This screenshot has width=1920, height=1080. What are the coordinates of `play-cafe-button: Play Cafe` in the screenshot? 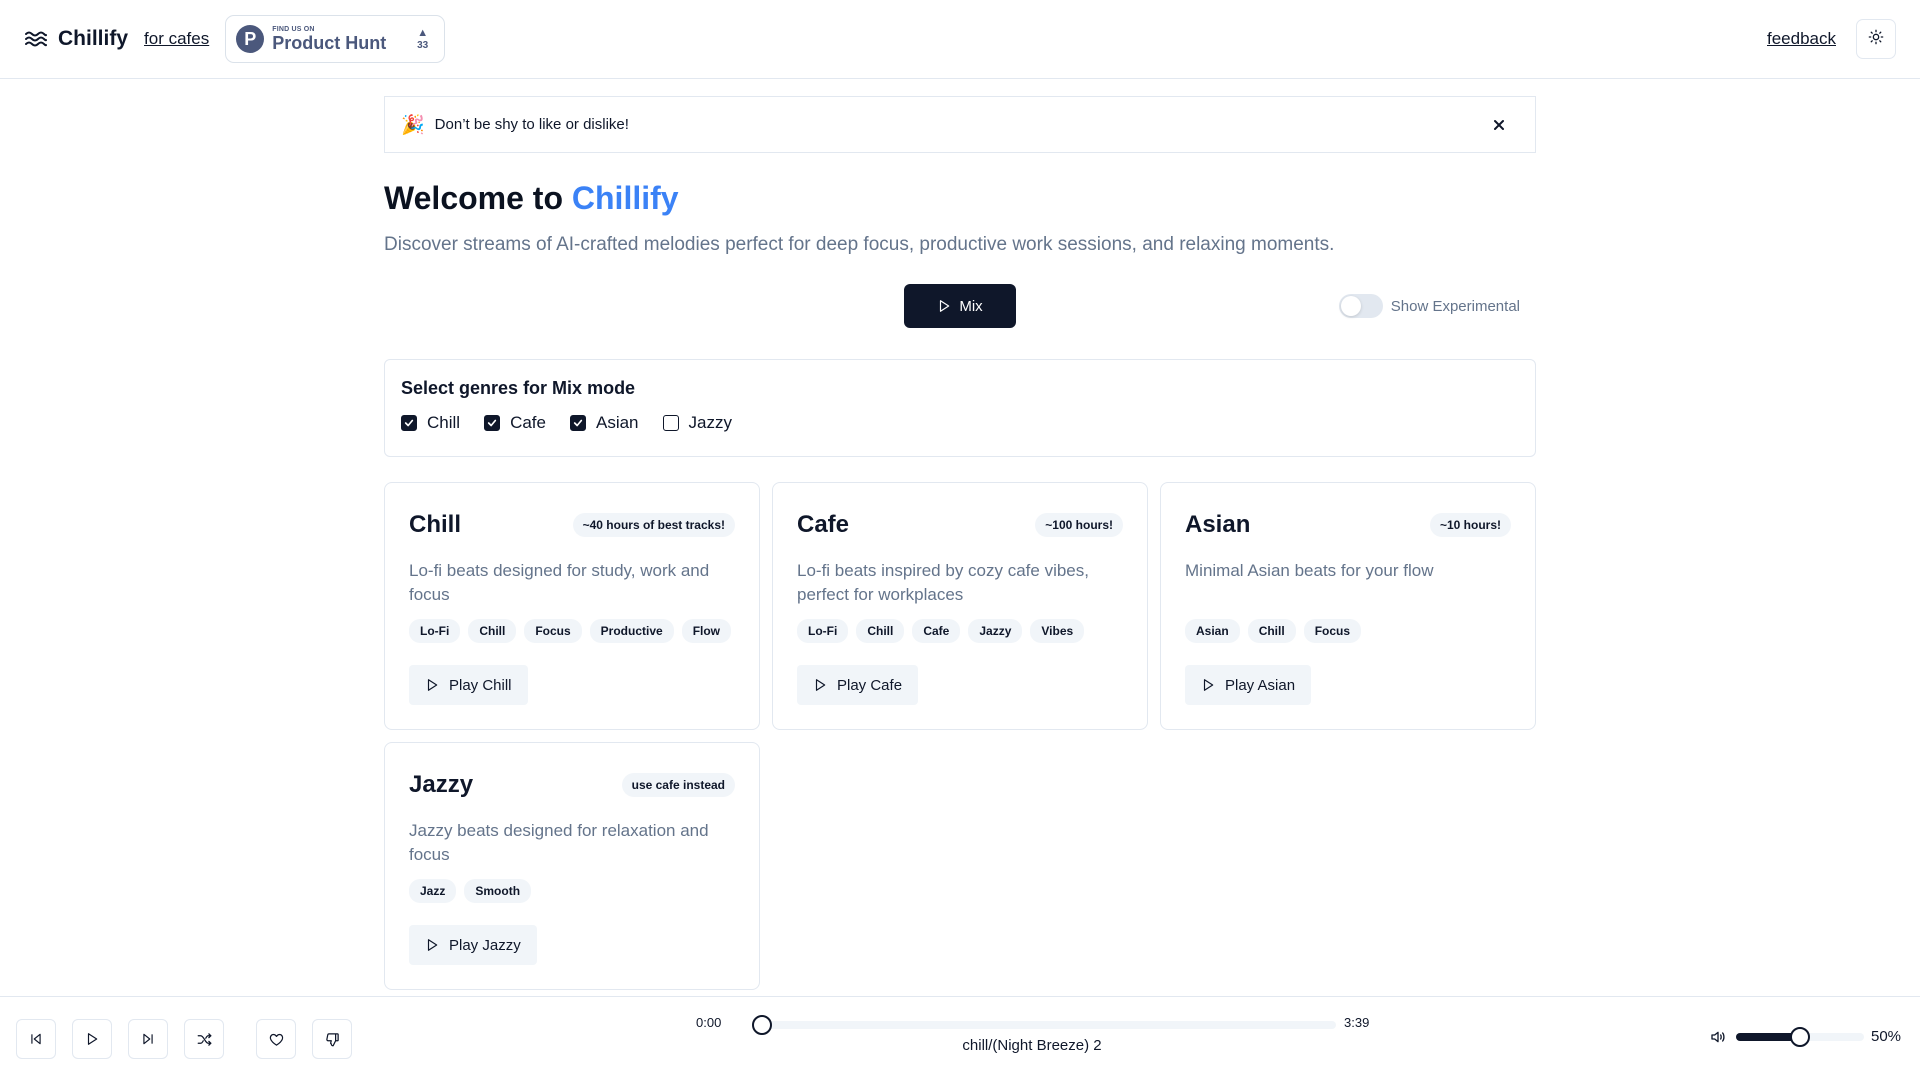 It's located at (858, 685).